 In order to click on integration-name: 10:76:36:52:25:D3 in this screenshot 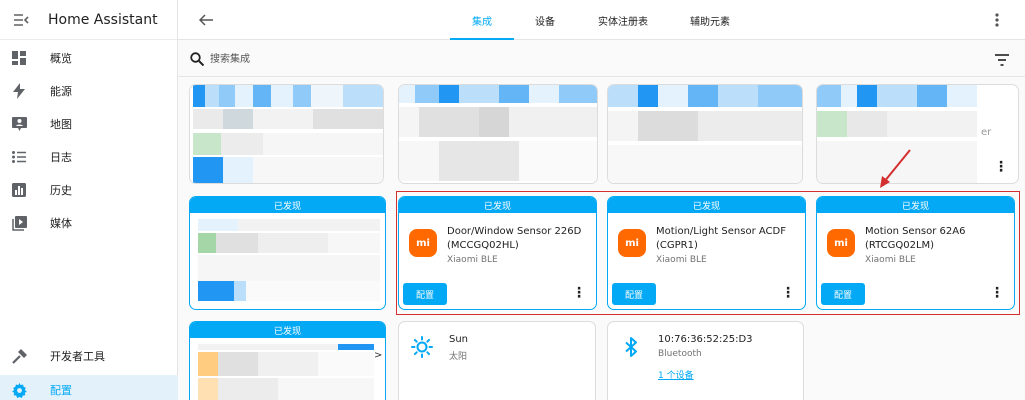, I will do `click(705, 339)`.